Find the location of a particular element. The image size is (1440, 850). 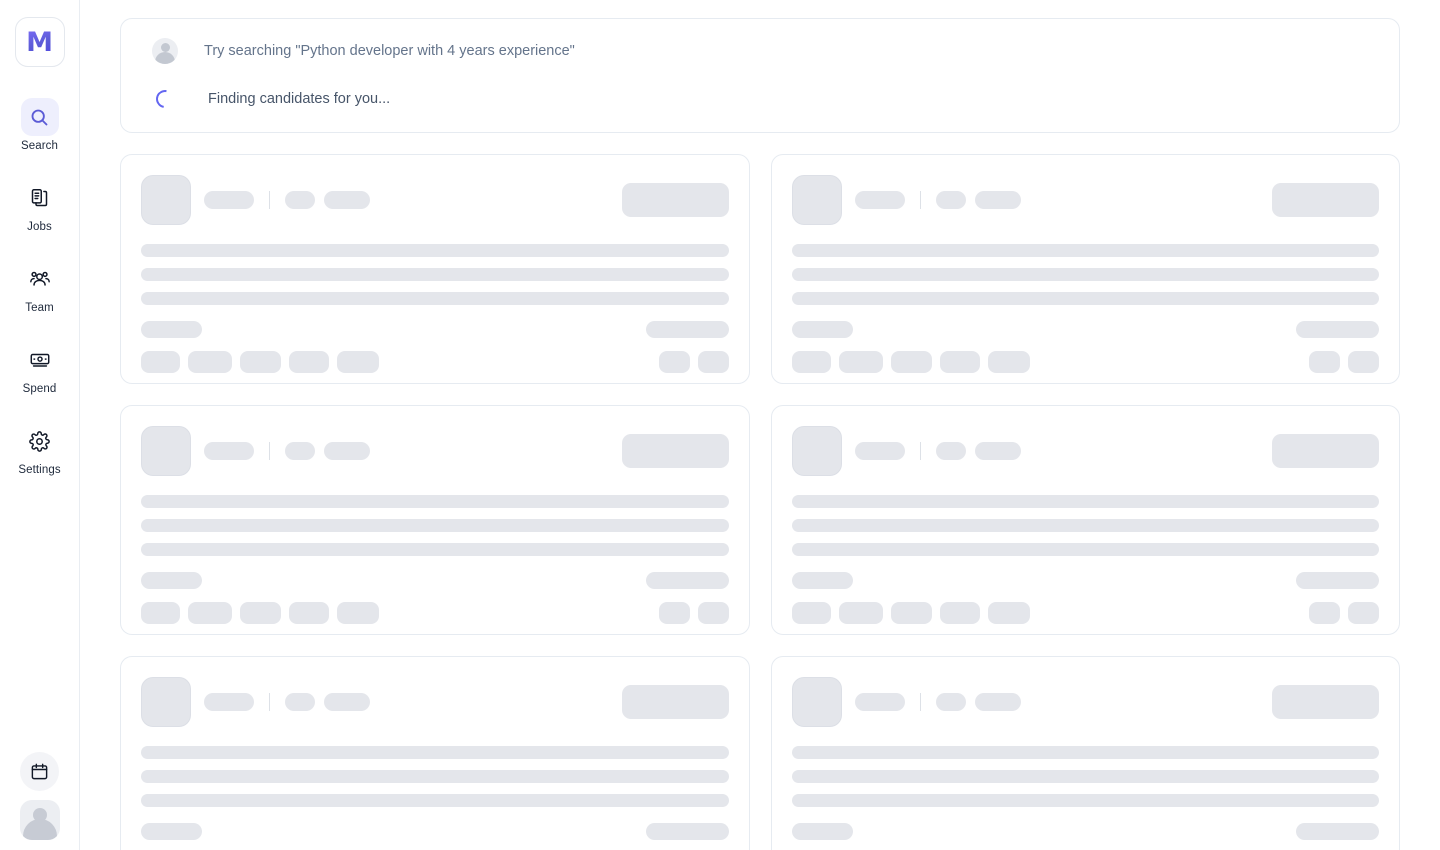

user-avatar is located at coordinates (39, 820).